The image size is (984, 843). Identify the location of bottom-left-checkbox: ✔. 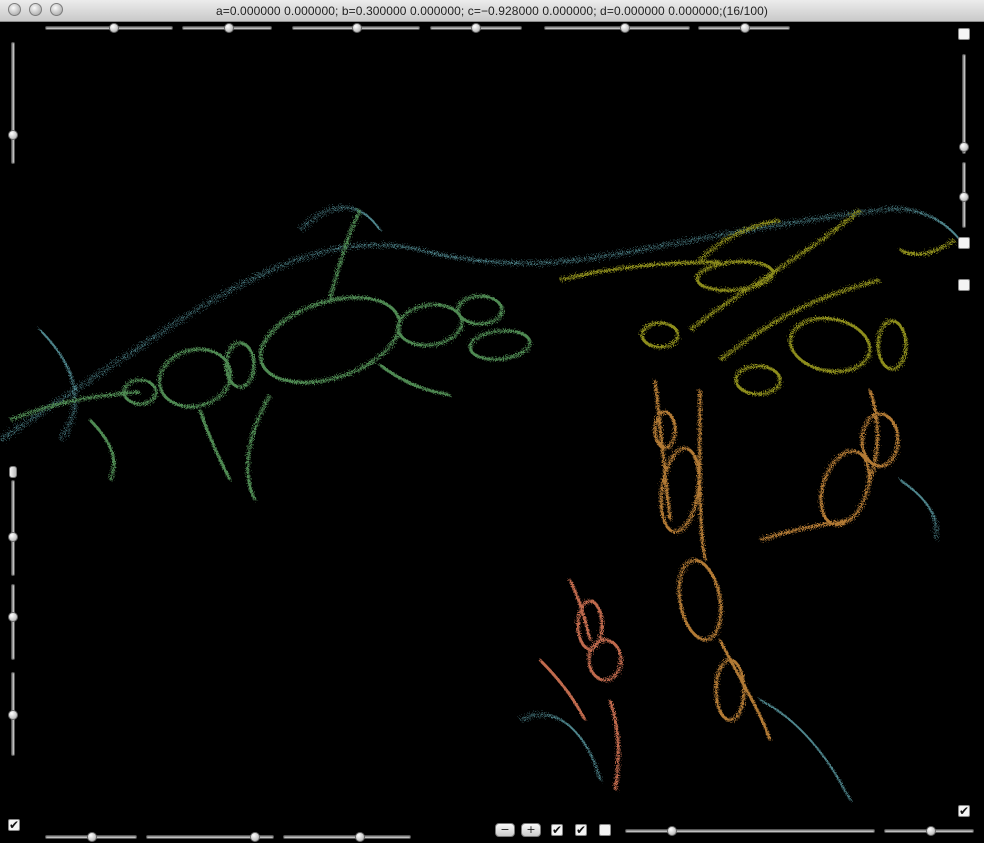
(14, 825).